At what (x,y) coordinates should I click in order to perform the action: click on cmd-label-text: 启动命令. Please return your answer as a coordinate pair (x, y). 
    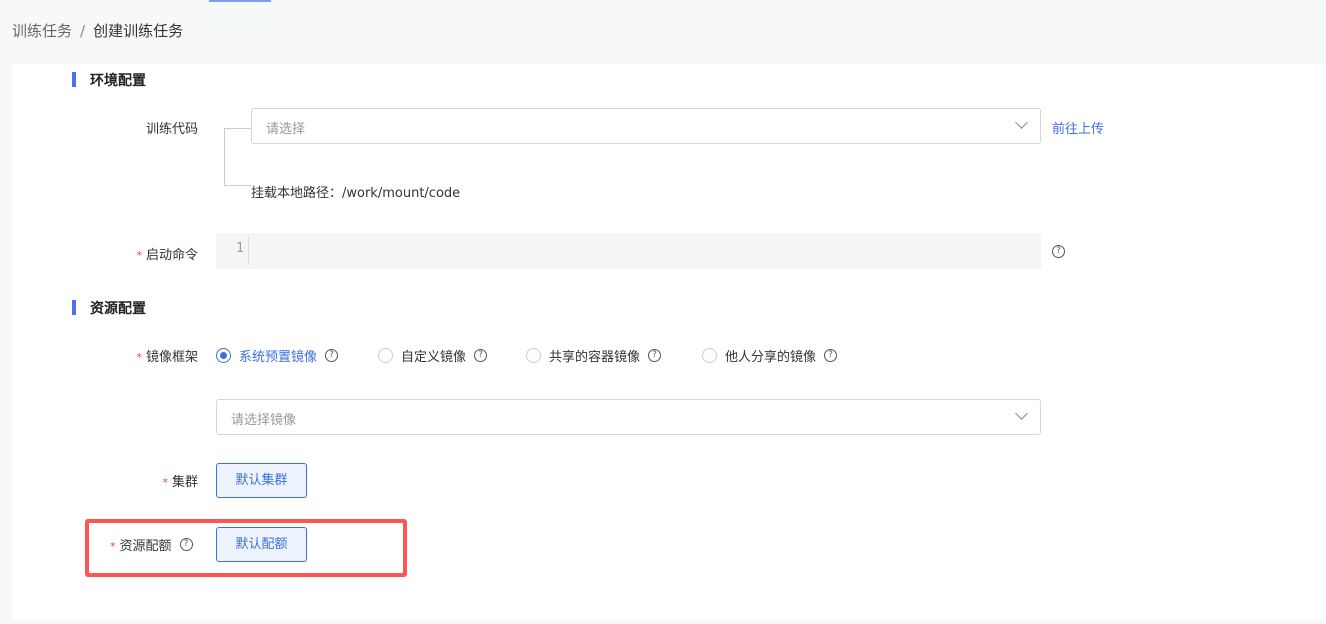
    Looking at the image, I should click on (171, 255).